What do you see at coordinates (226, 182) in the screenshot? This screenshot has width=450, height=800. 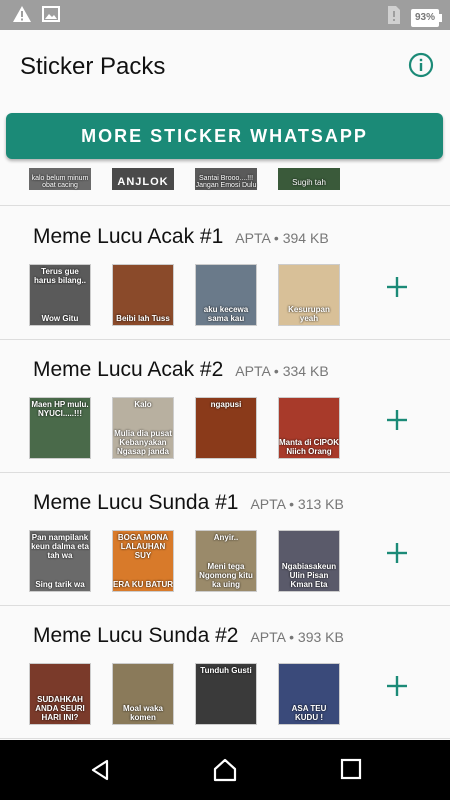 I see `sticker-caption: Santai Brooo....!!! Jangan Emosi Dulu` at bounding box center [226, 182].